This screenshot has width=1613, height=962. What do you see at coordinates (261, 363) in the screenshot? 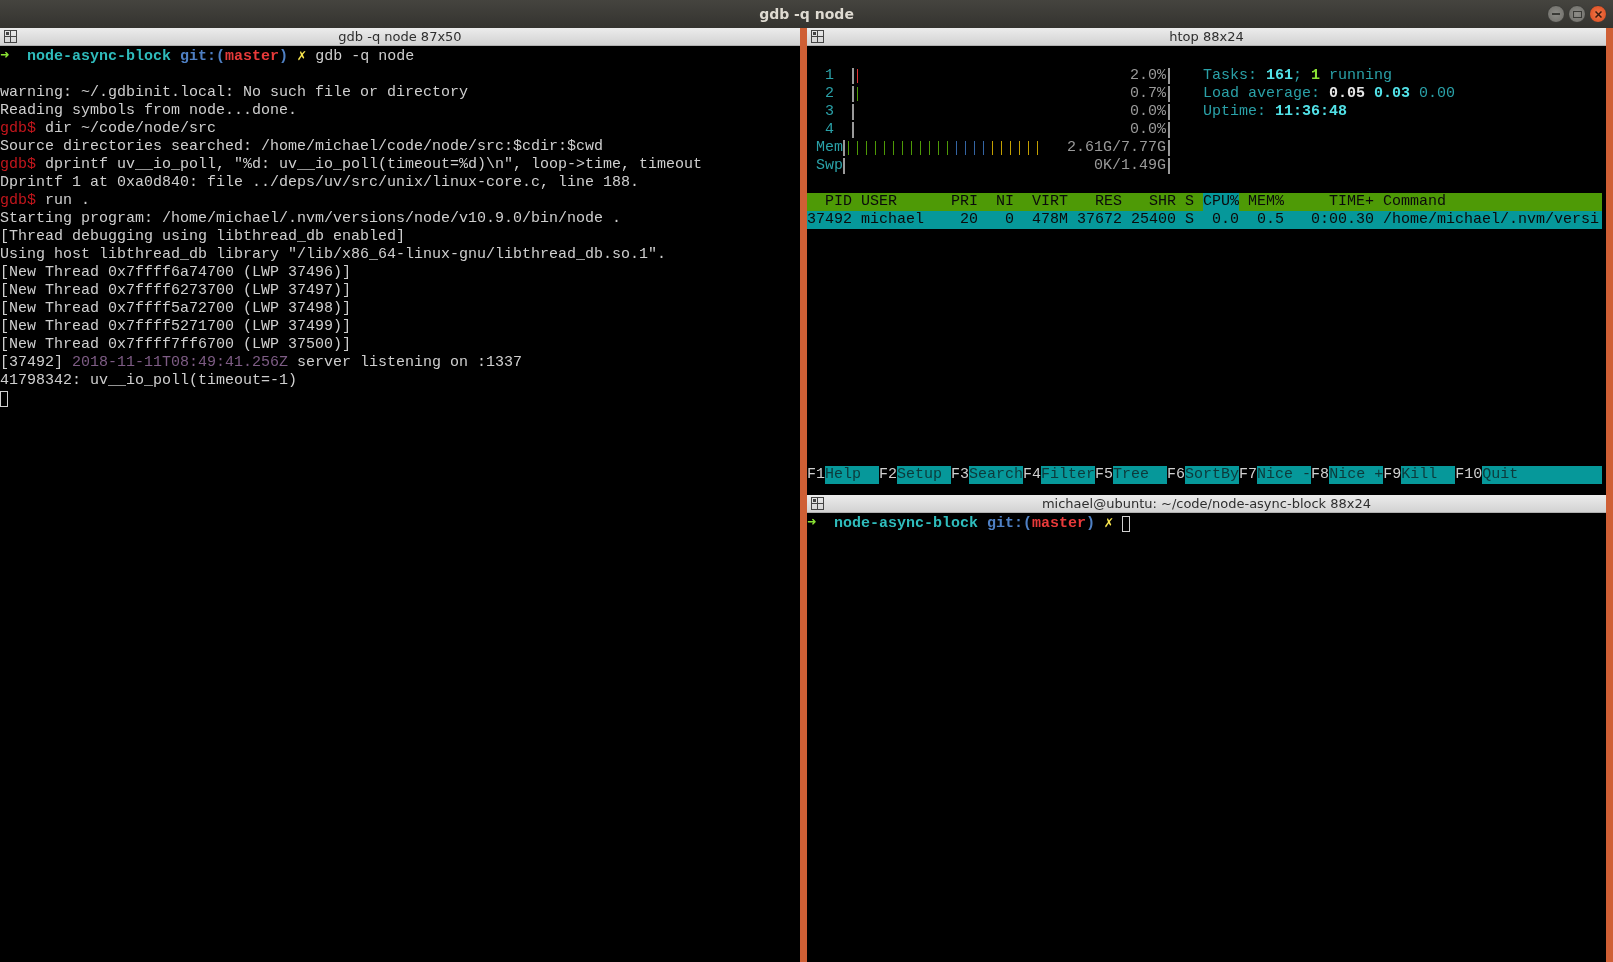
I see `terminal-line: [37492] 2018-11-11T08:49:41.256Z server listening on :1337` at bounding box center [261, 363].